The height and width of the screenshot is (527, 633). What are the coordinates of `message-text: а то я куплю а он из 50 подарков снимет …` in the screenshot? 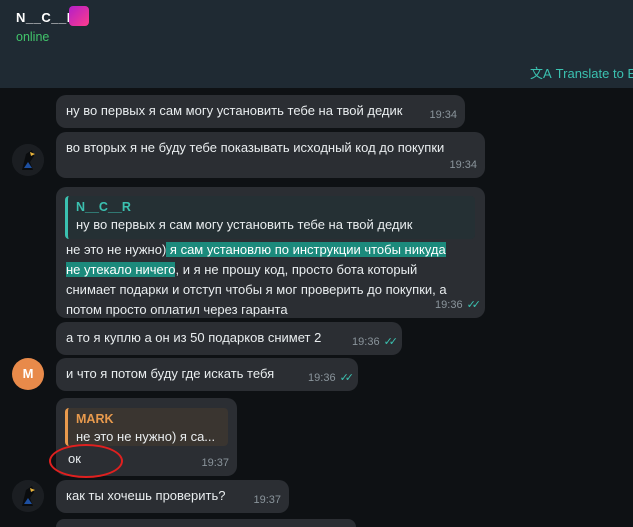 It's located at (194, 337).